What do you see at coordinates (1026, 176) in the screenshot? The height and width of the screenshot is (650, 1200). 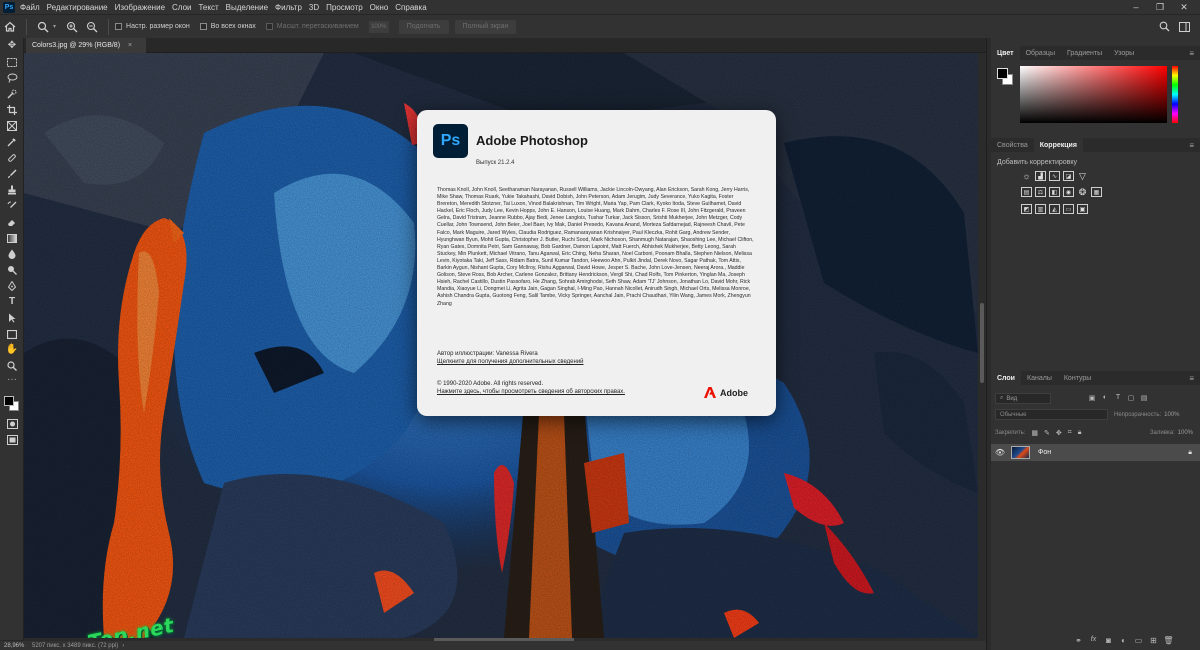 I see `brightness-contrast-icon: ☼` at bounding box center [1026, 176].